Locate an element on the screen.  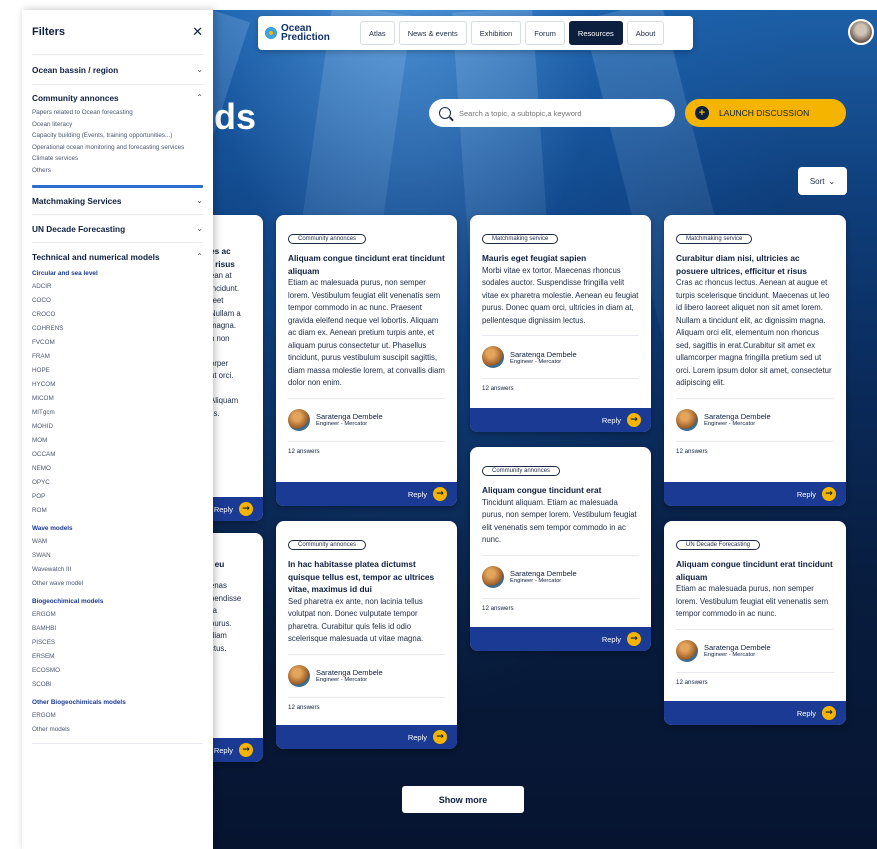
filter-option: Ocean literacy is located at coordinates (117, 125).